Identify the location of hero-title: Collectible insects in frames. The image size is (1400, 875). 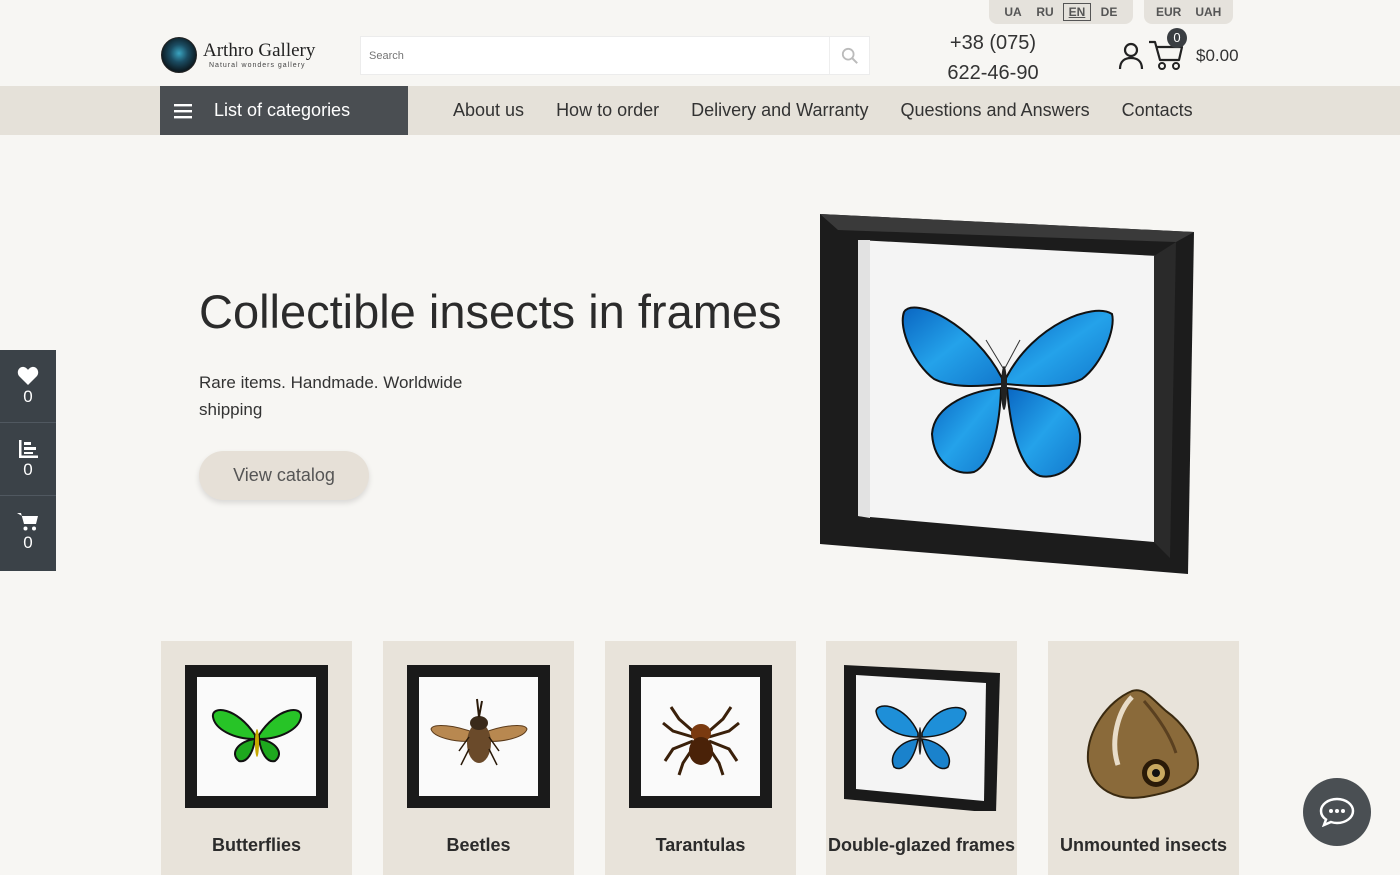
(490, 311).